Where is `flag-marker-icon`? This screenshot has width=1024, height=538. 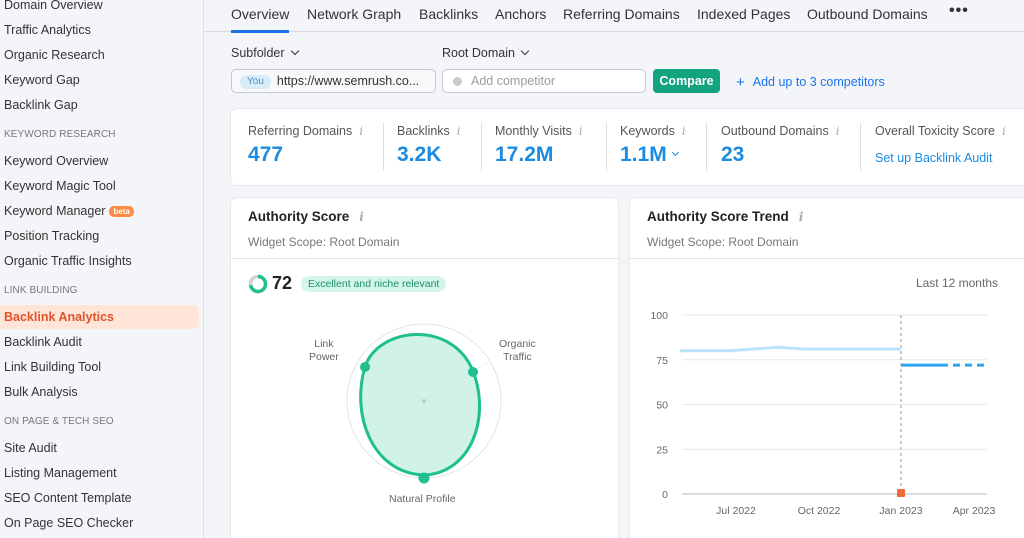 flag-marker-icon is located at coordinates (901, 493).